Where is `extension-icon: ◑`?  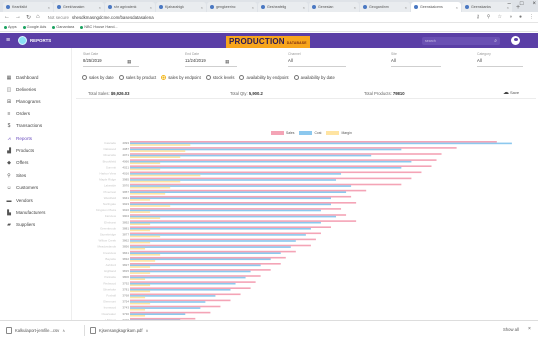
extension-icon: ◑ is located at coordinates (510, 17).